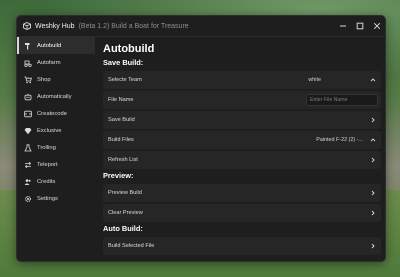 The height and width of the screenshot is (277, 400). Describe the element at coordinates (52, 113) in the screenshot. I see `sidebar-item-label: Createcode` at that location.